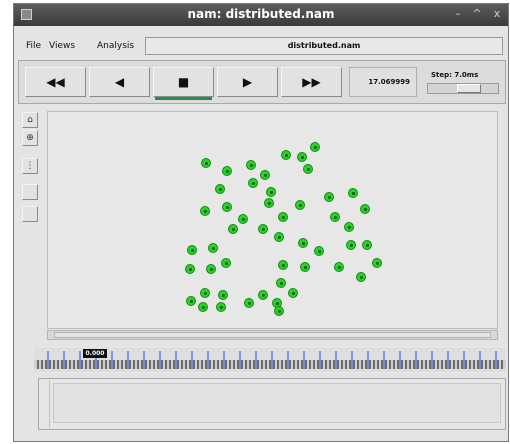  What do you see at coordinates (30, 177) in the screenshot?
I see `left-toolbar: ⌂ ⊕ ⋮` at bounding box center [30, 177].